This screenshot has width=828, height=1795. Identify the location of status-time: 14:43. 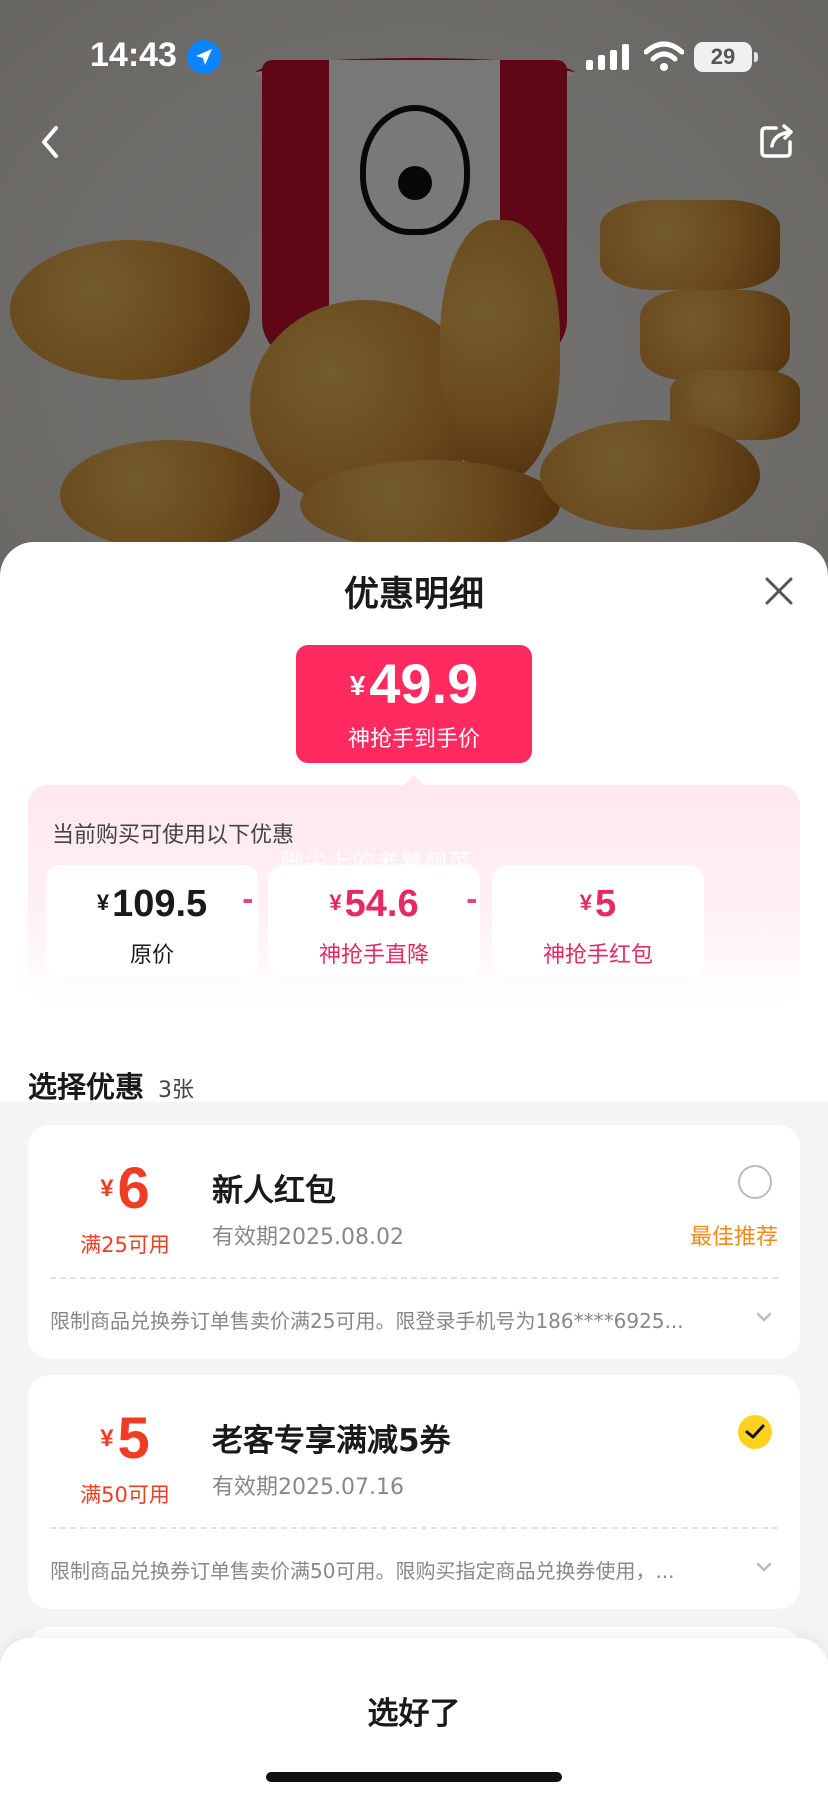
(133, 55).